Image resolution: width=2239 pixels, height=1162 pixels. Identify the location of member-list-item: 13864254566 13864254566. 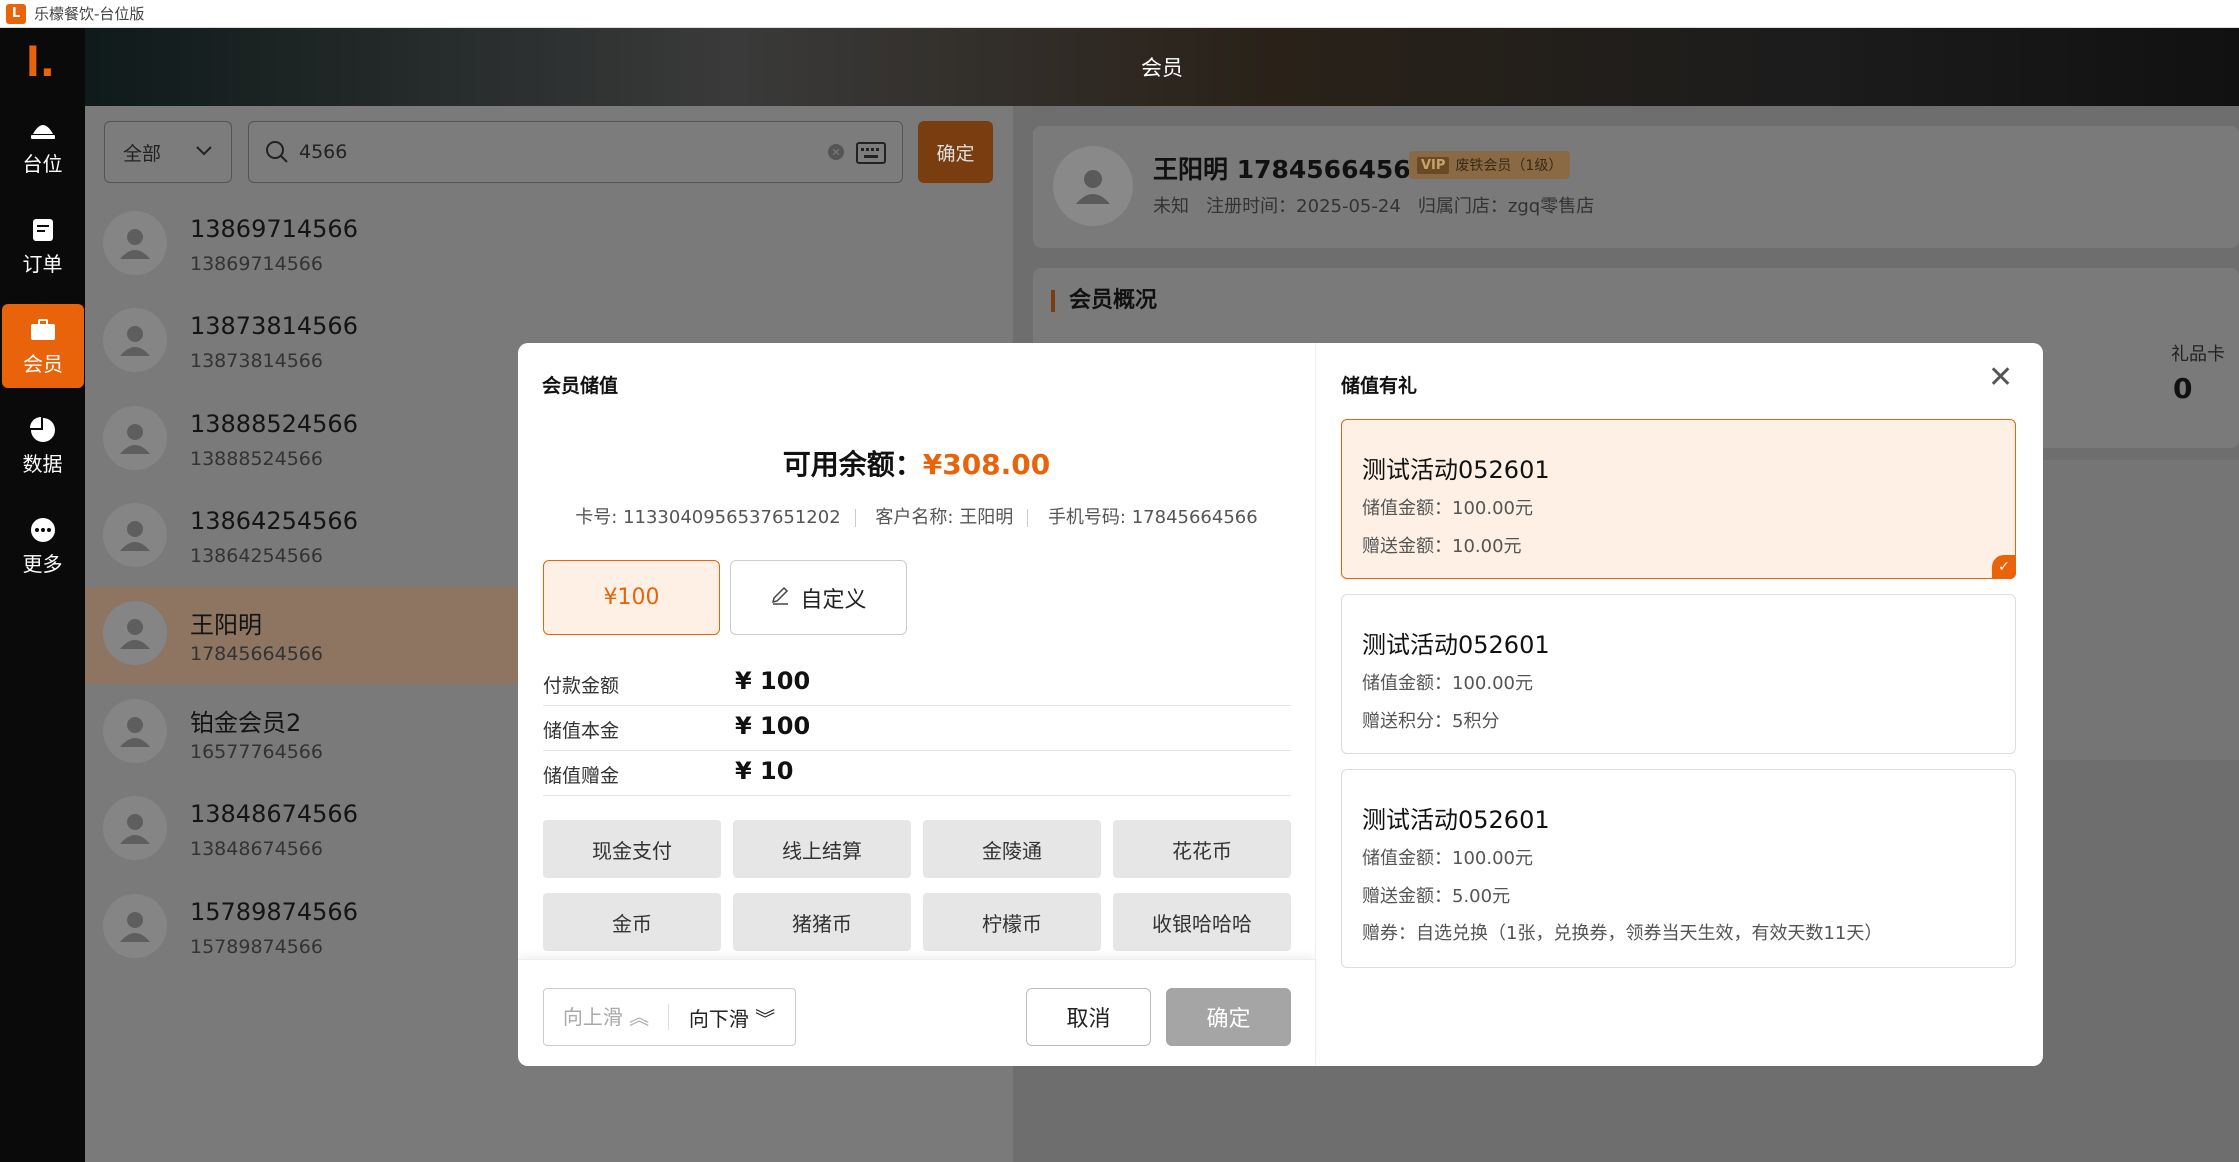
(305, 537).